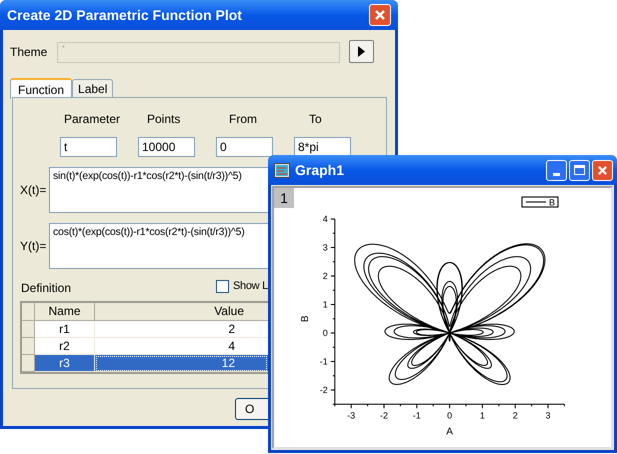 The height and width of the screenshot is (454, 617). I want to click on table-cell: 2, so click(181, 329).